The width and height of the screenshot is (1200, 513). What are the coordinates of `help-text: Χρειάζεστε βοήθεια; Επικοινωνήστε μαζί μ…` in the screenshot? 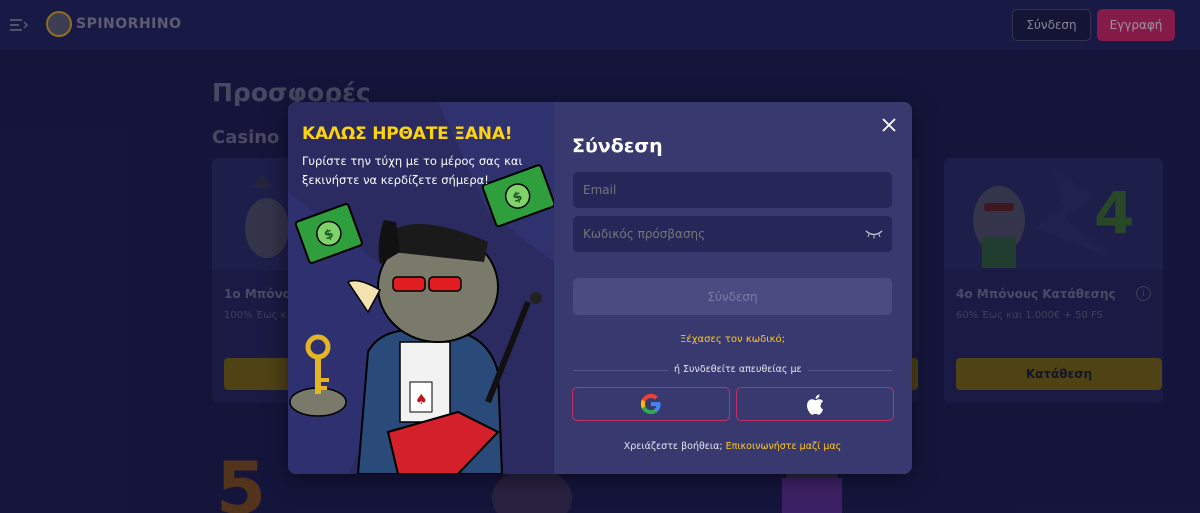 It's located at (732, 446).